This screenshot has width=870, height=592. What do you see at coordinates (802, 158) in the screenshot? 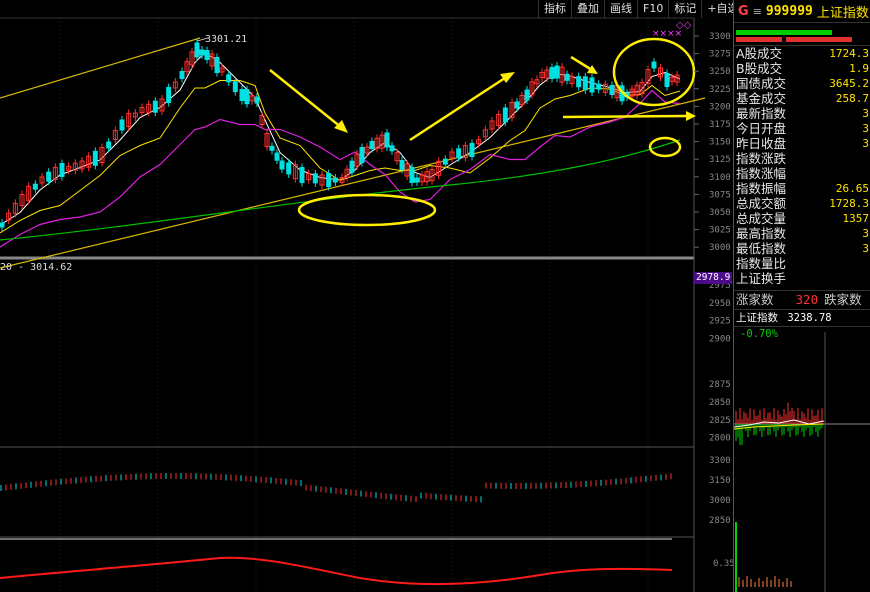
I see `quote-row: 指数涨跌` at bounding box center [802, 158].